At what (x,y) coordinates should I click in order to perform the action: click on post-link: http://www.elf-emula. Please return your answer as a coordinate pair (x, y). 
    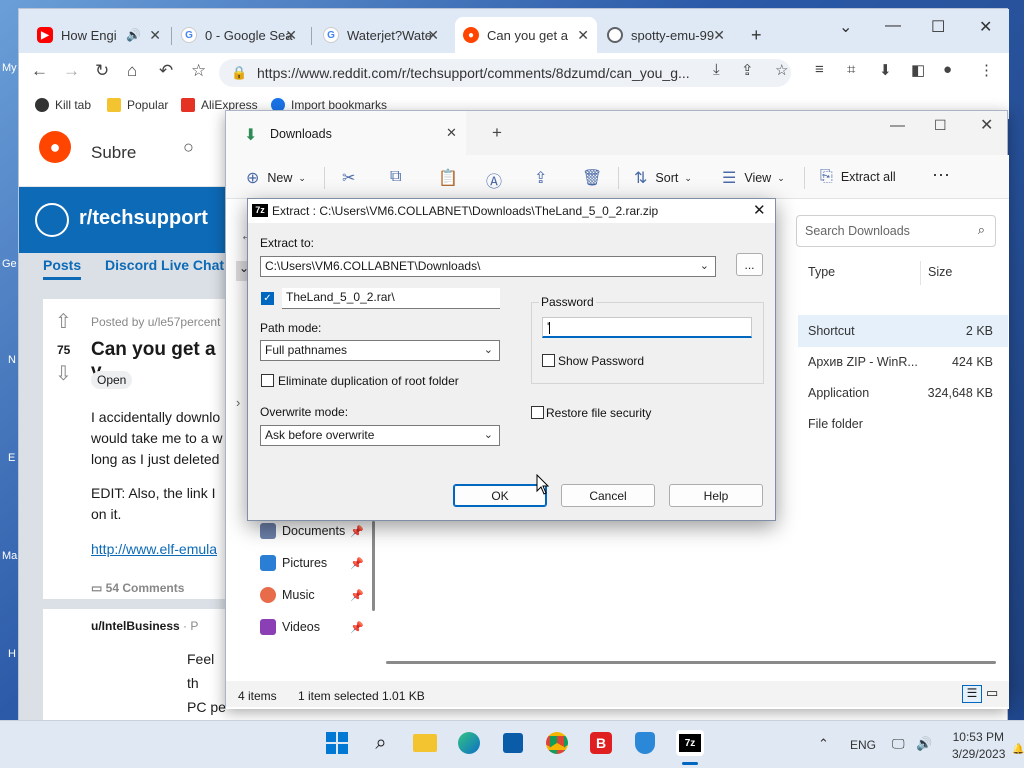
    Looking at the image, I should click on (154, 549).